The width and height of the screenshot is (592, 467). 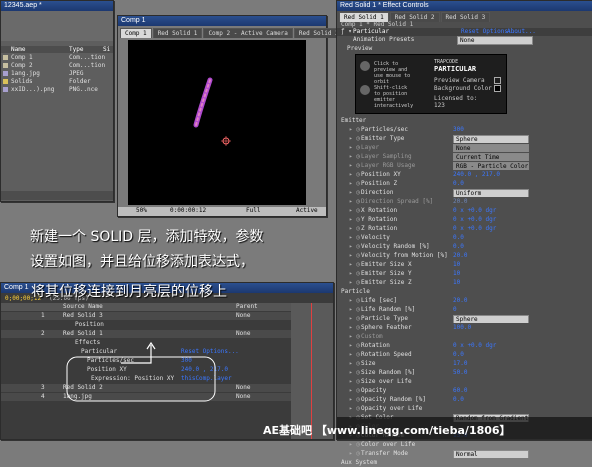 I want to click on aux-system-section: Aux System, so click(x=464, y=463).